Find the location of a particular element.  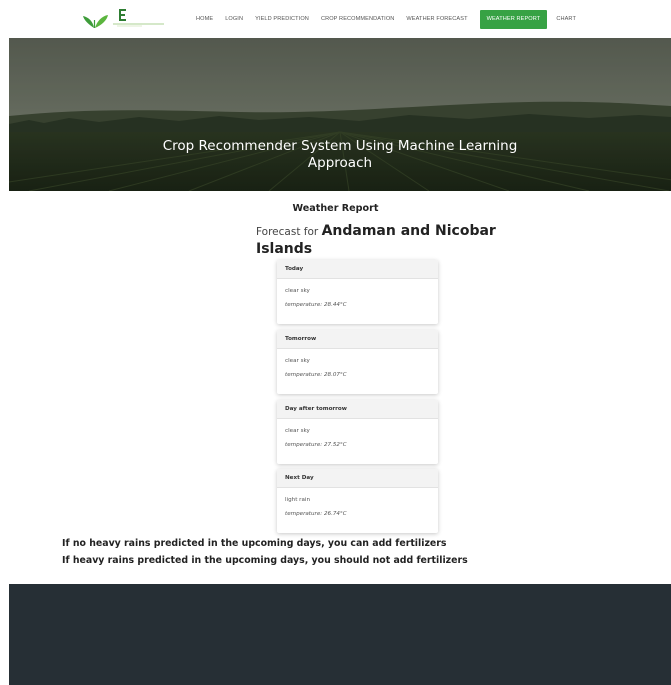

forecast-card-tomorrow: Tomorrow clear sky temperature: 28.07°C is located at coordinates (357, 362).